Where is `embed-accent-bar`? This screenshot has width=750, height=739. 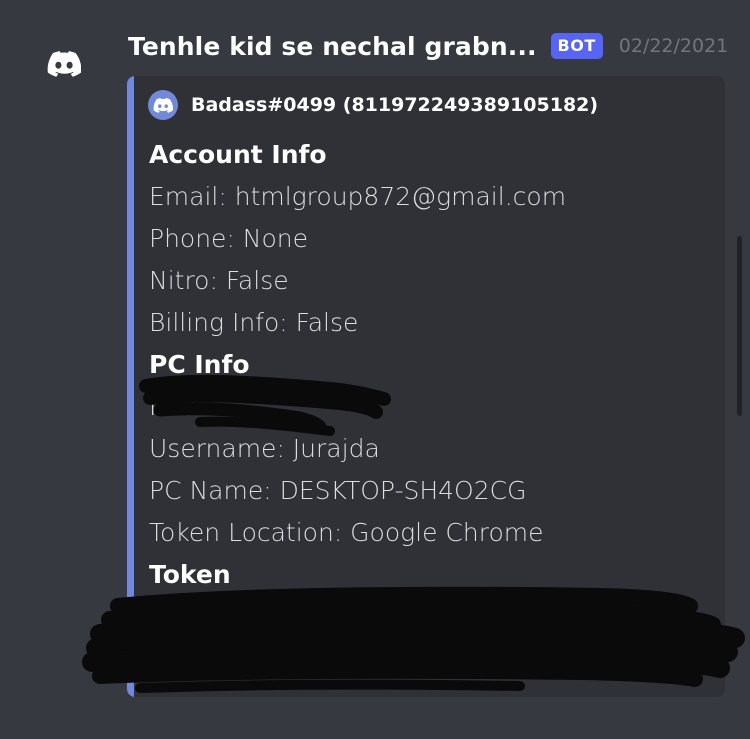 embed-accent-bar is located at coordinates (130, 386).